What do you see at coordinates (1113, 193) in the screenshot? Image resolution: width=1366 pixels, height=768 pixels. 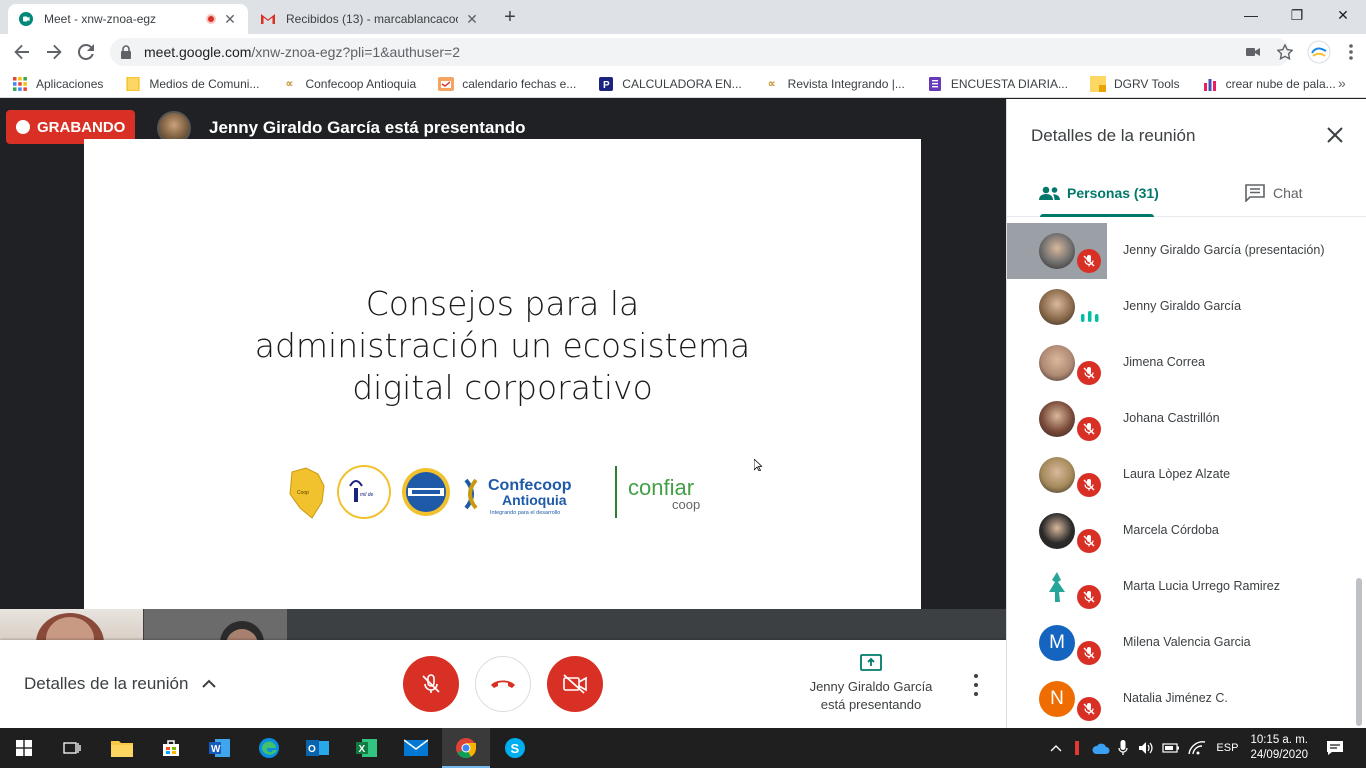 I see `tab-people-label: Personas (31)` at bounding box center [1113, 193].